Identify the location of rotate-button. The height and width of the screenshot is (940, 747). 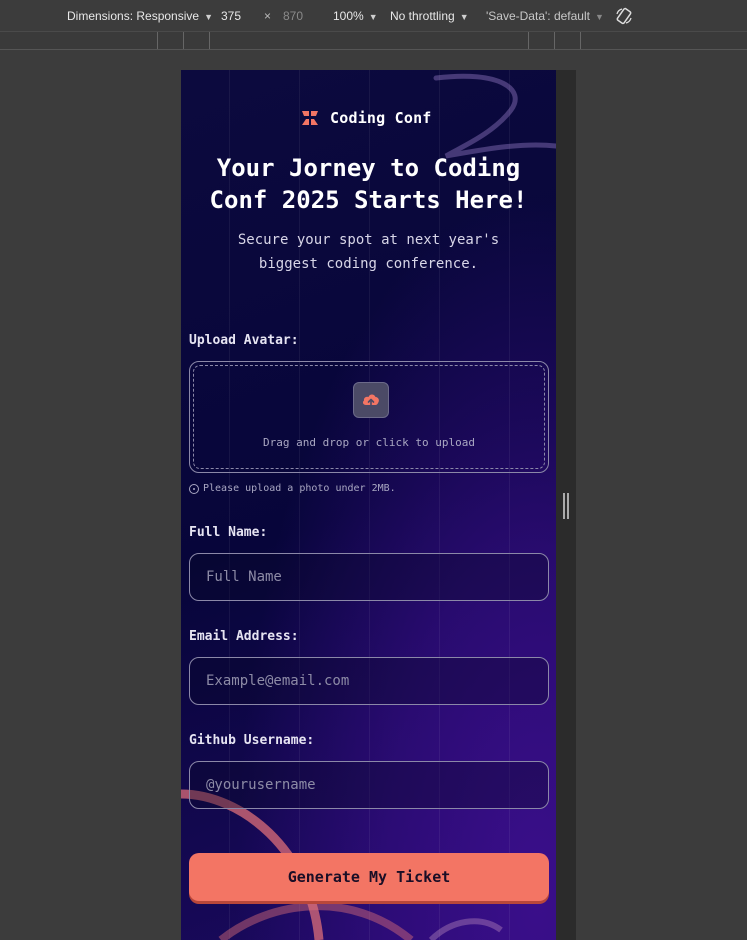
(624, 17).